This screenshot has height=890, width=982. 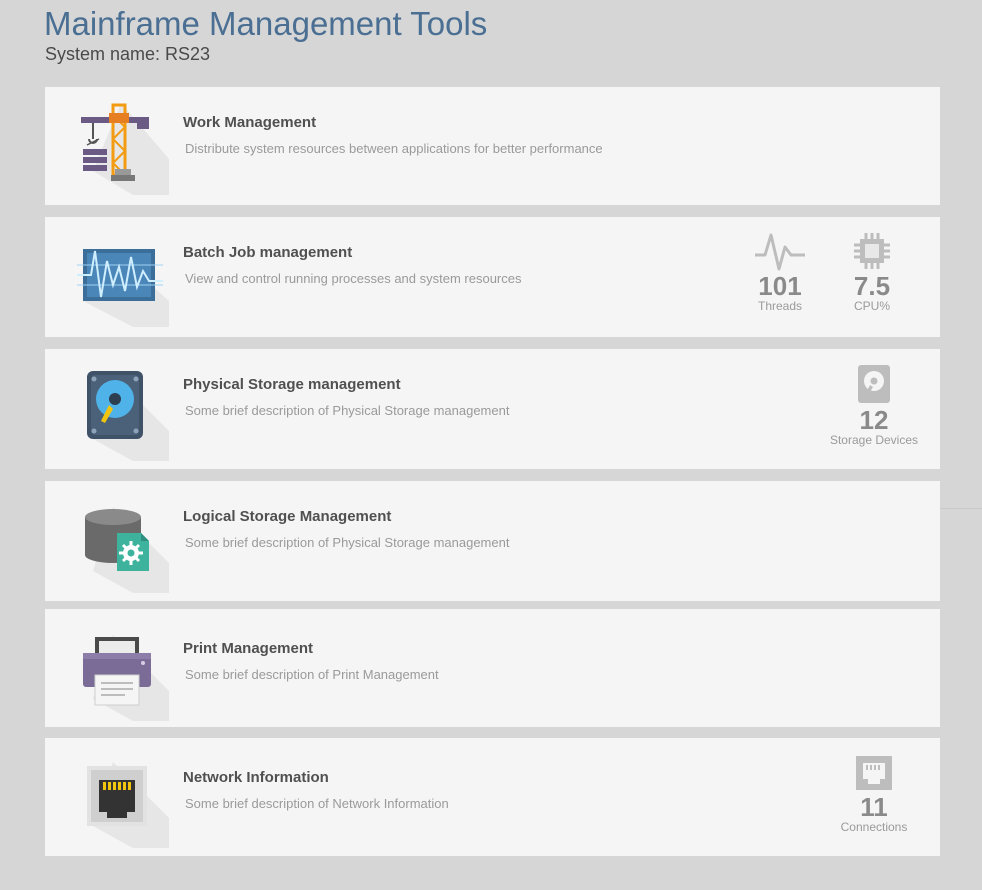 What do you see at coordinates (874, 773) in the screenshot?
I see `ethernet-icon` at bounding box center [874, 773].